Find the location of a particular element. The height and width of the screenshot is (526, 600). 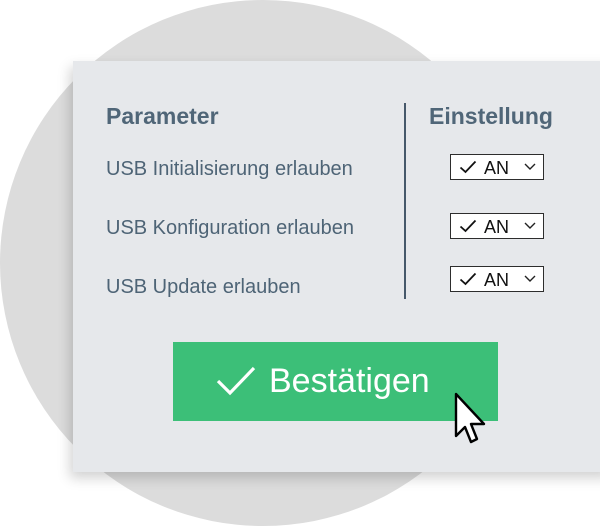

row-label-usb-configuration: USB Konfiguration erlauben is located at coordinates (230, 228).